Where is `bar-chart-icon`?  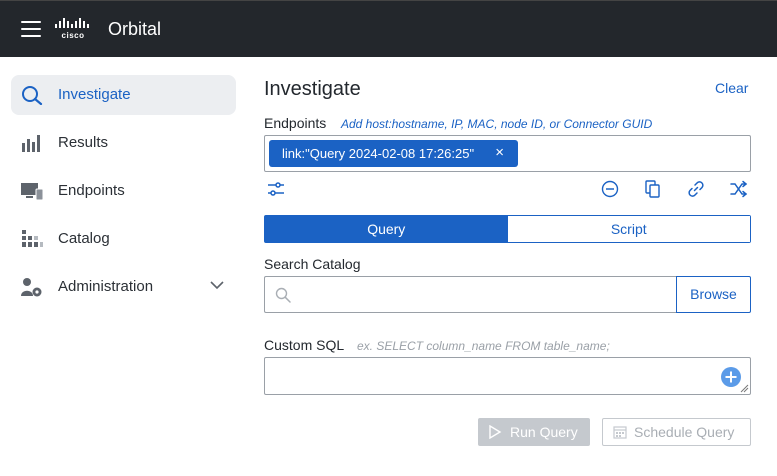
bar-chart-icon is located at coordinates (31, 143).